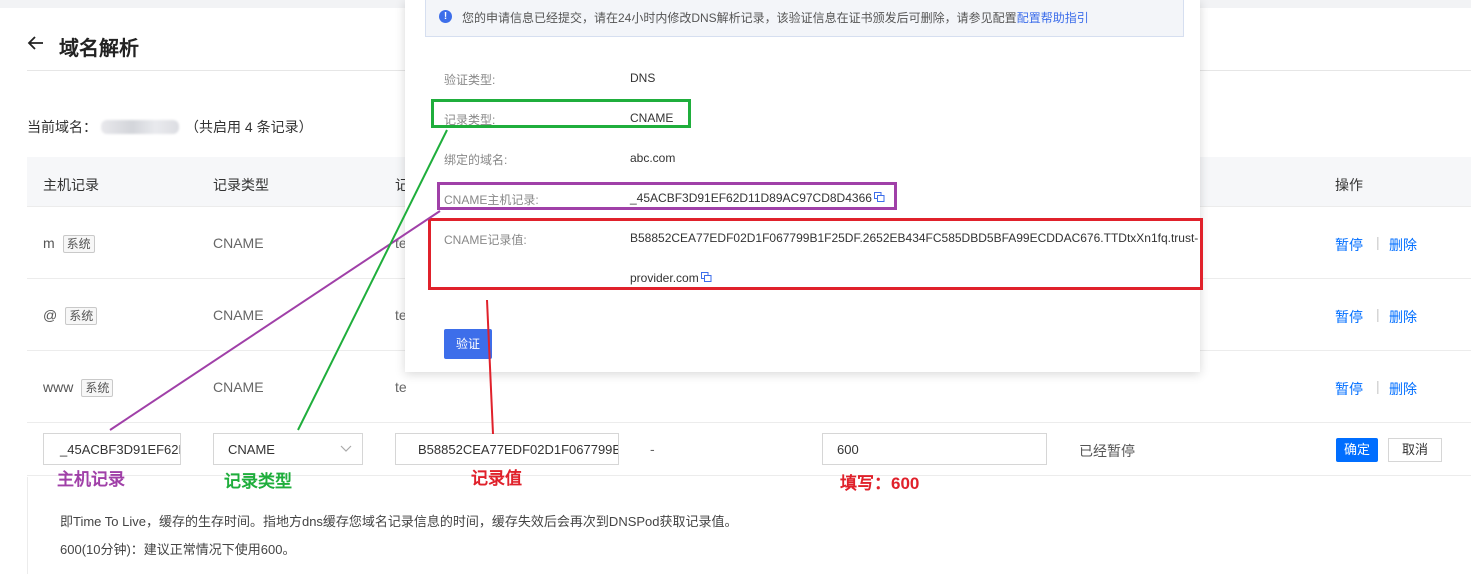  I want to click on record-type-select: CNAME, so click(288, 449).